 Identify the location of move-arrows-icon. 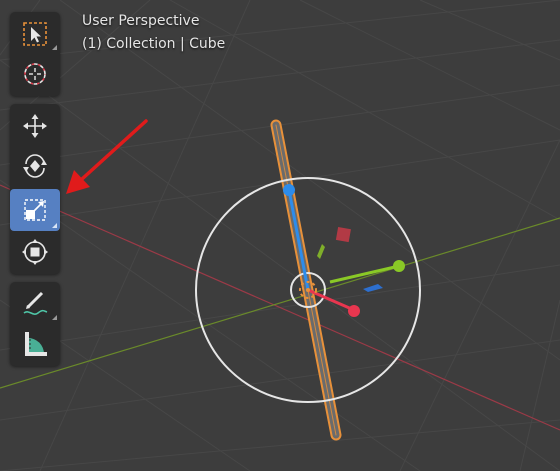
(35, 126).